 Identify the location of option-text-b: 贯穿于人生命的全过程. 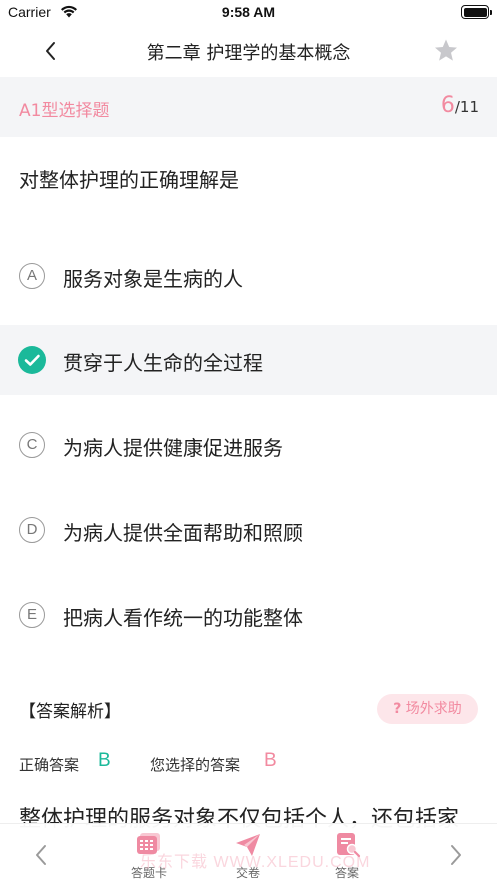
(163, 363).